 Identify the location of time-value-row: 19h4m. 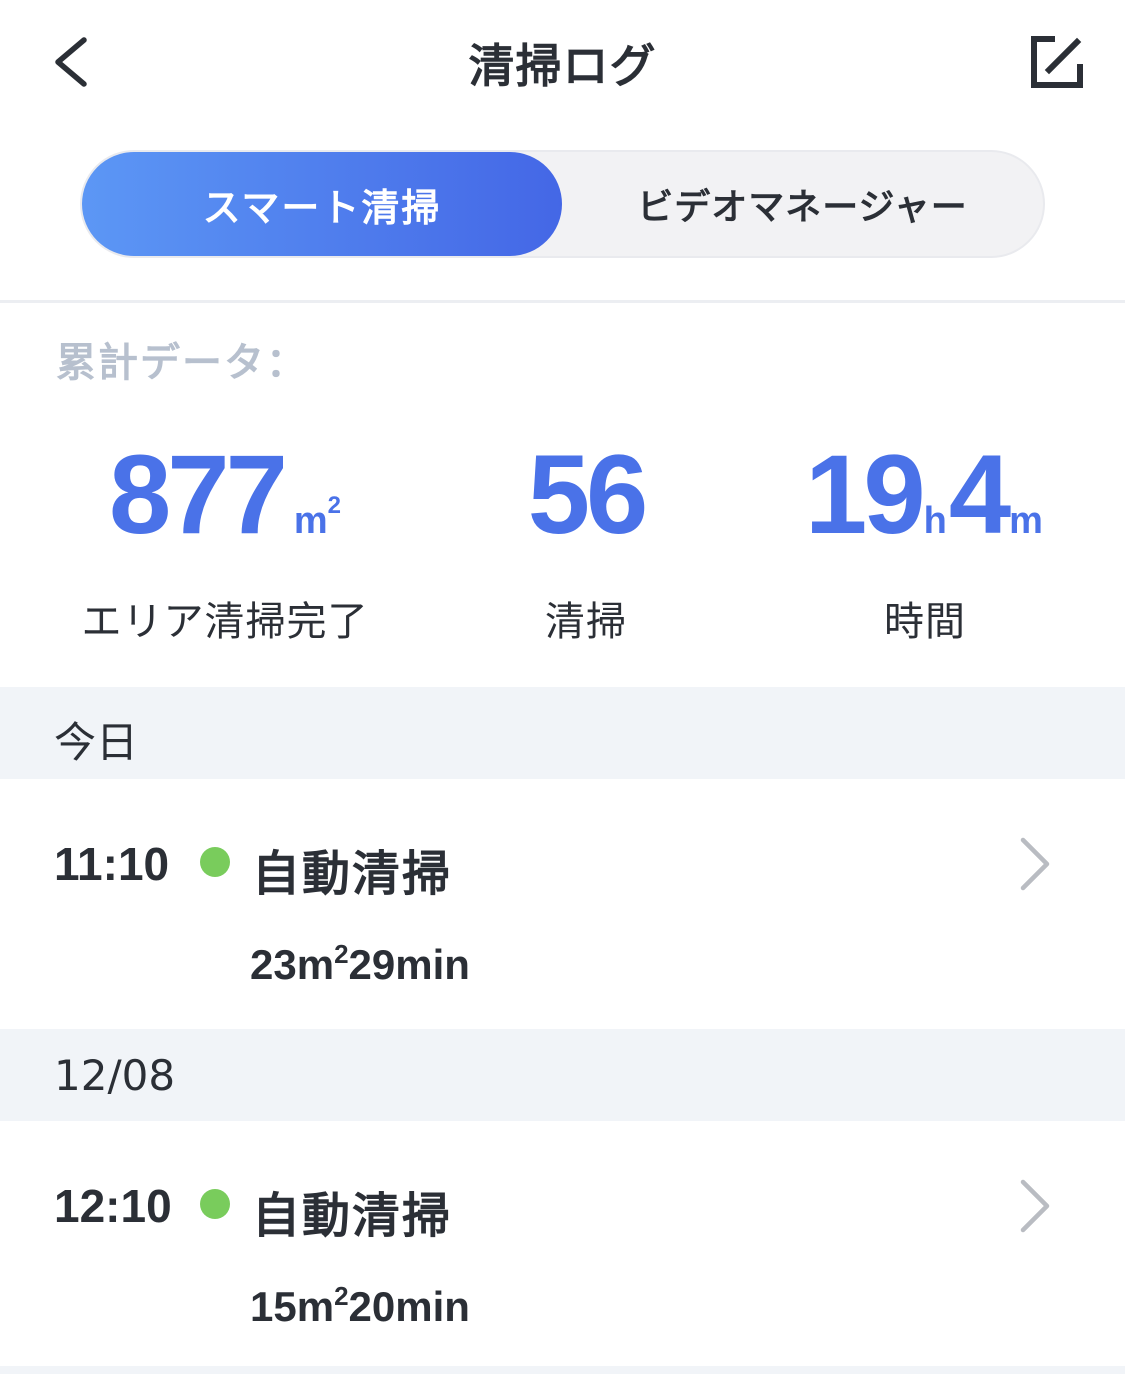
(925, 494).